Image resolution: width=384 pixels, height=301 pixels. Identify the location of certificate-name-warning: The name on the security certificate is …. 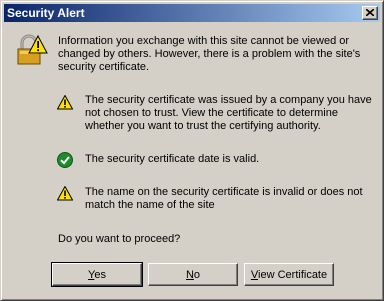
(224, 198).